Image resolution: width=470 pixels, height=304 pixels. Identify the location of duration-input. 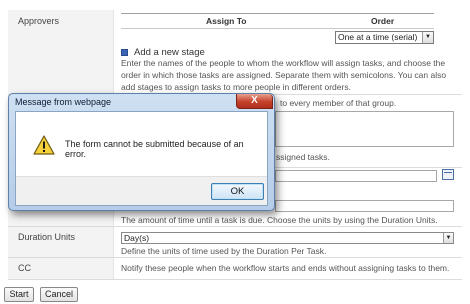
(364, 206).